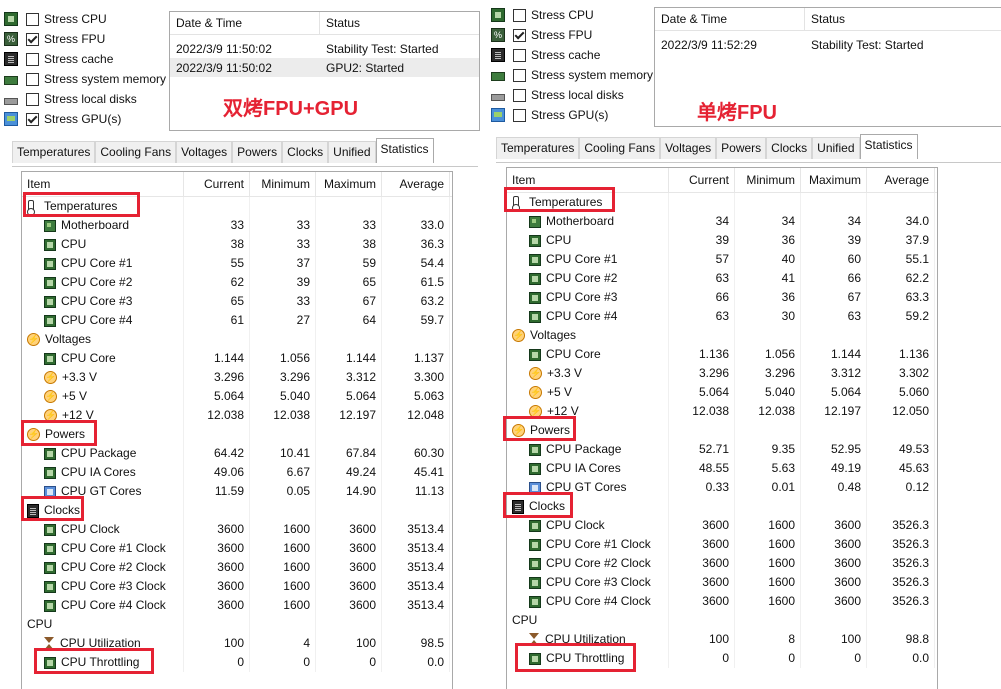 This screenshot has width=1001, height=689. What do you see at coordinates (722, 297) in the screenshot?
I see `sensor-row: CPU Core #3 66 36 67 63.3` at bounding box center [722, 297].